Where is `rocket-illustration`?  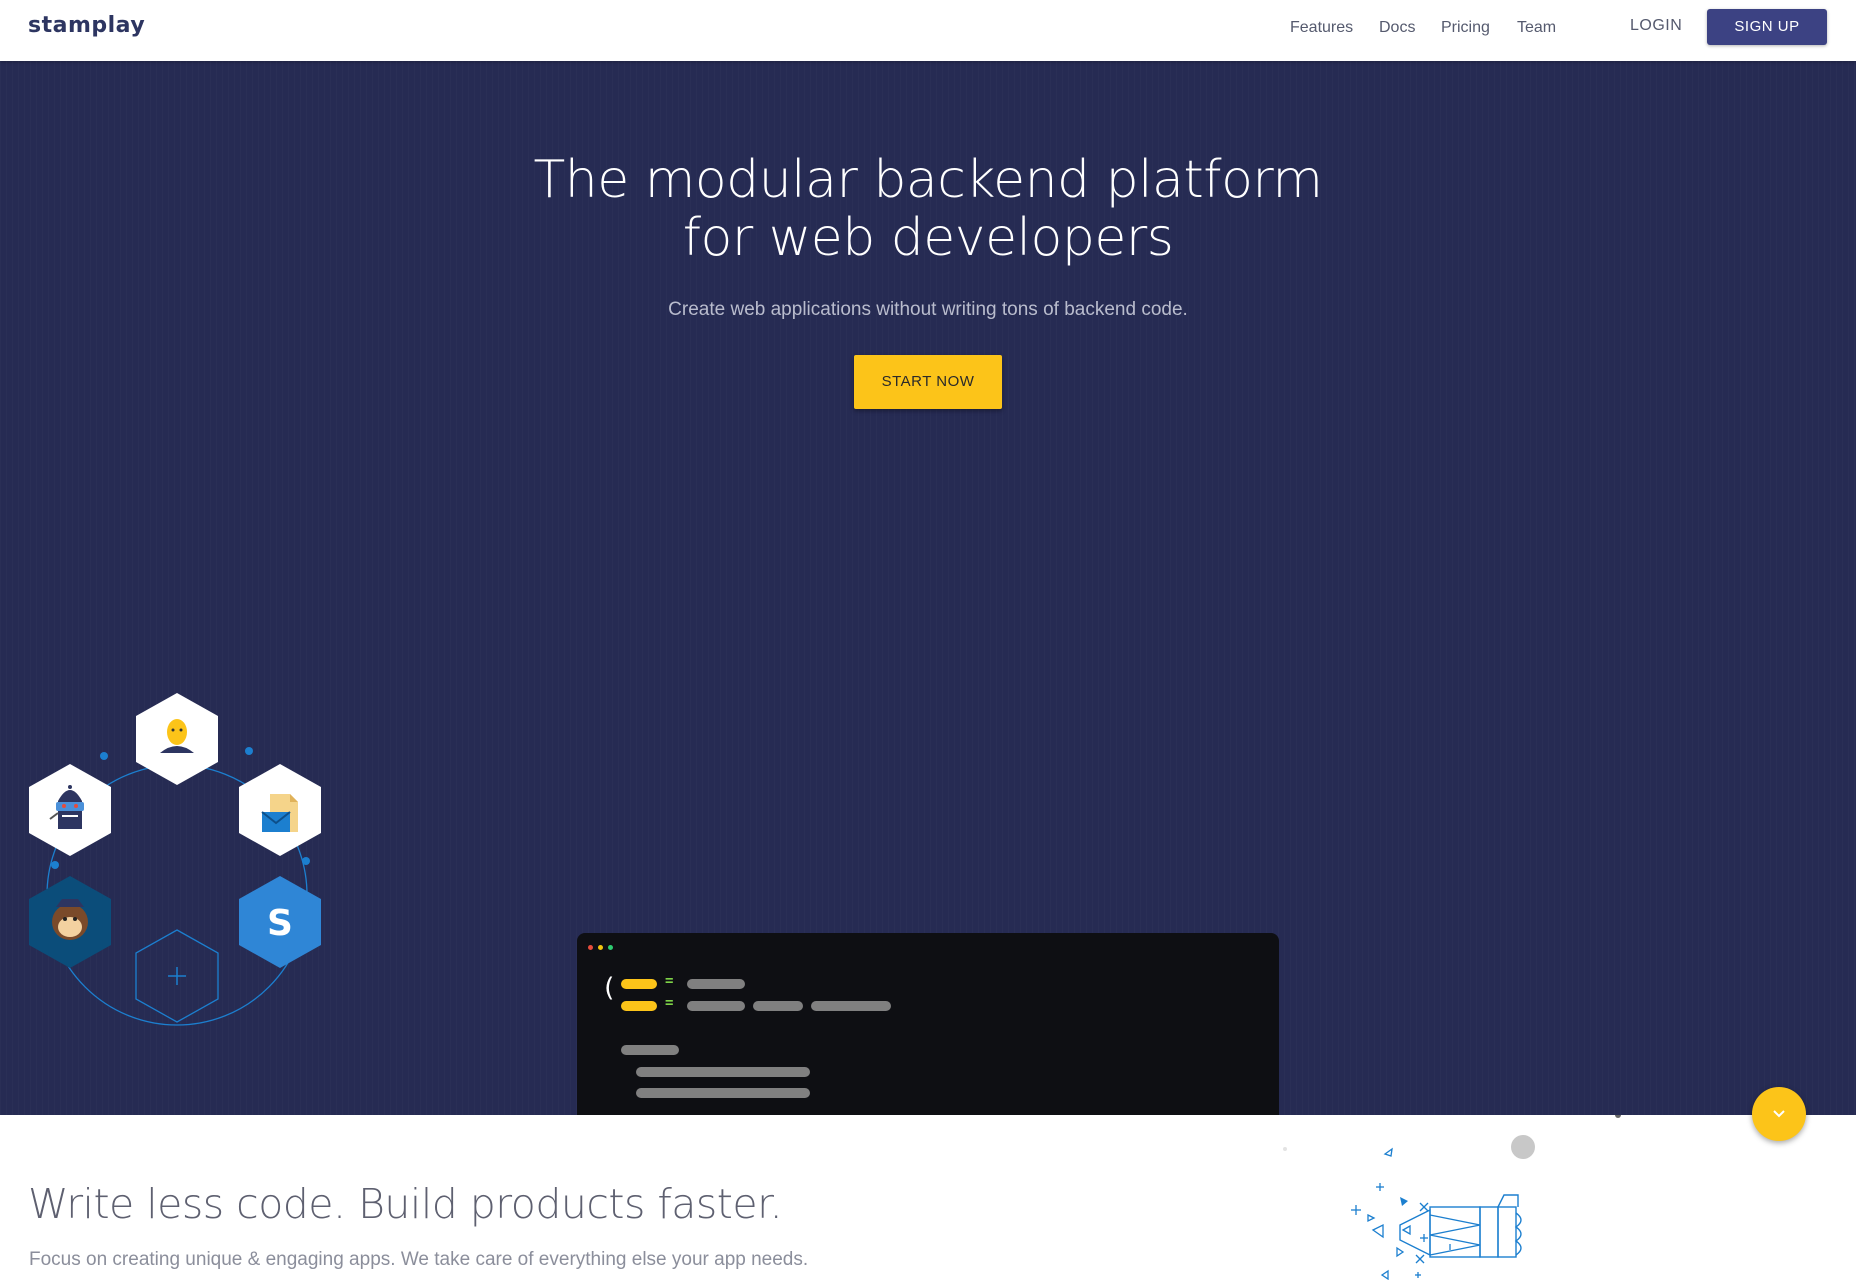 rocket-illustration is located at coordinates (1452, 1197).